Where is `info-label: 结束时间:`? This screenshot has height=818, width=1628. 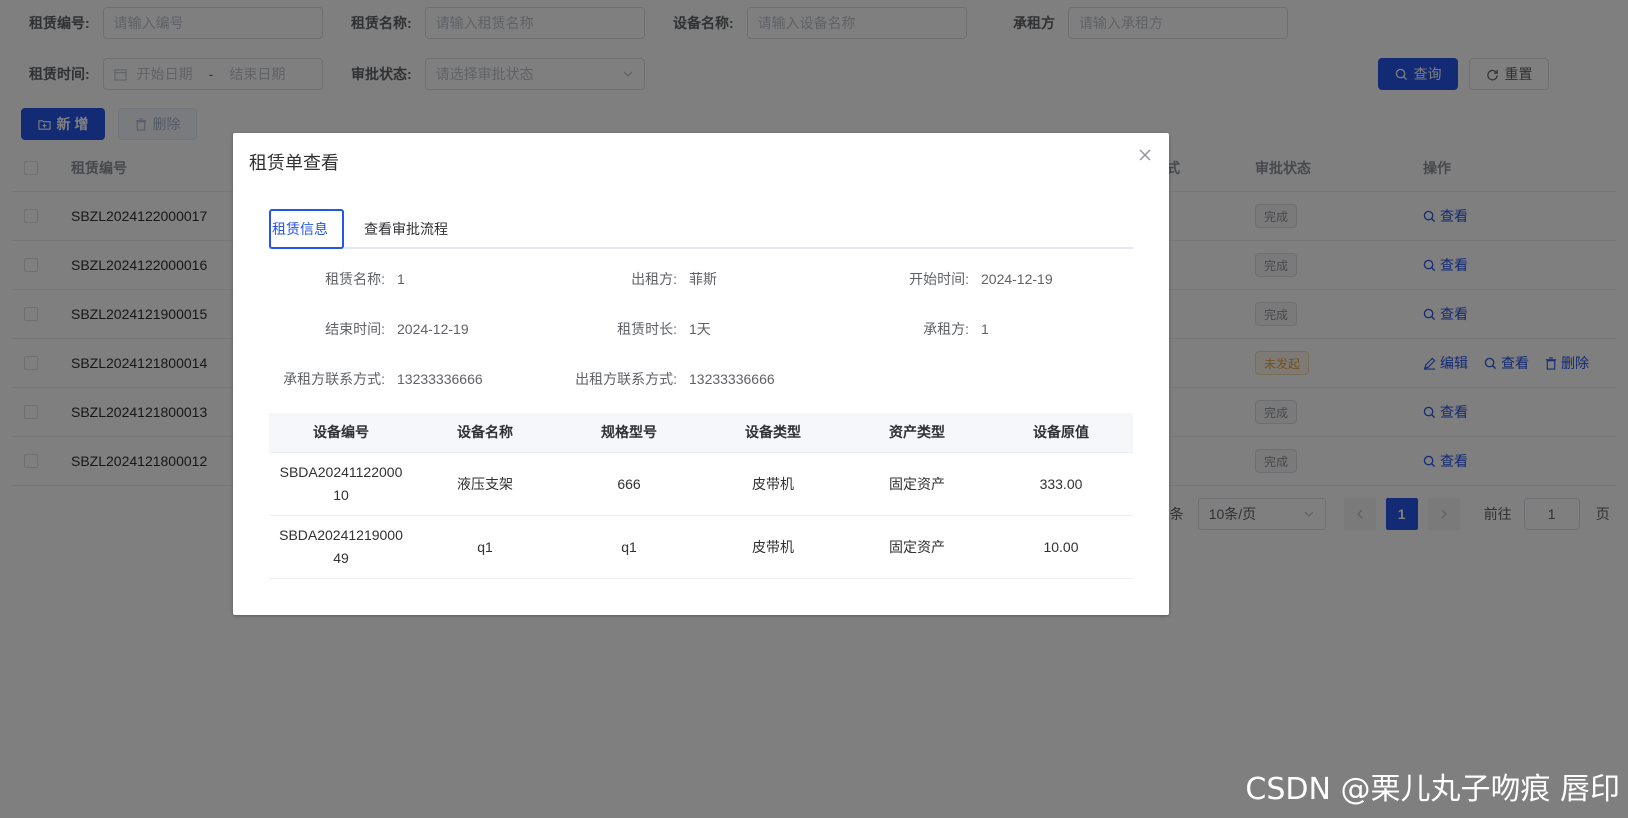
info-label: 结束时间: is located at coordinates (355, 329).